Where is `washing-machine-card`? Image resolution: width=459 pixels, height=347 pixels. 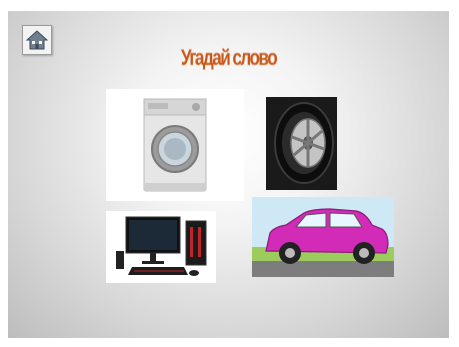 washing-machine-card is located at coordinates (175, 145).